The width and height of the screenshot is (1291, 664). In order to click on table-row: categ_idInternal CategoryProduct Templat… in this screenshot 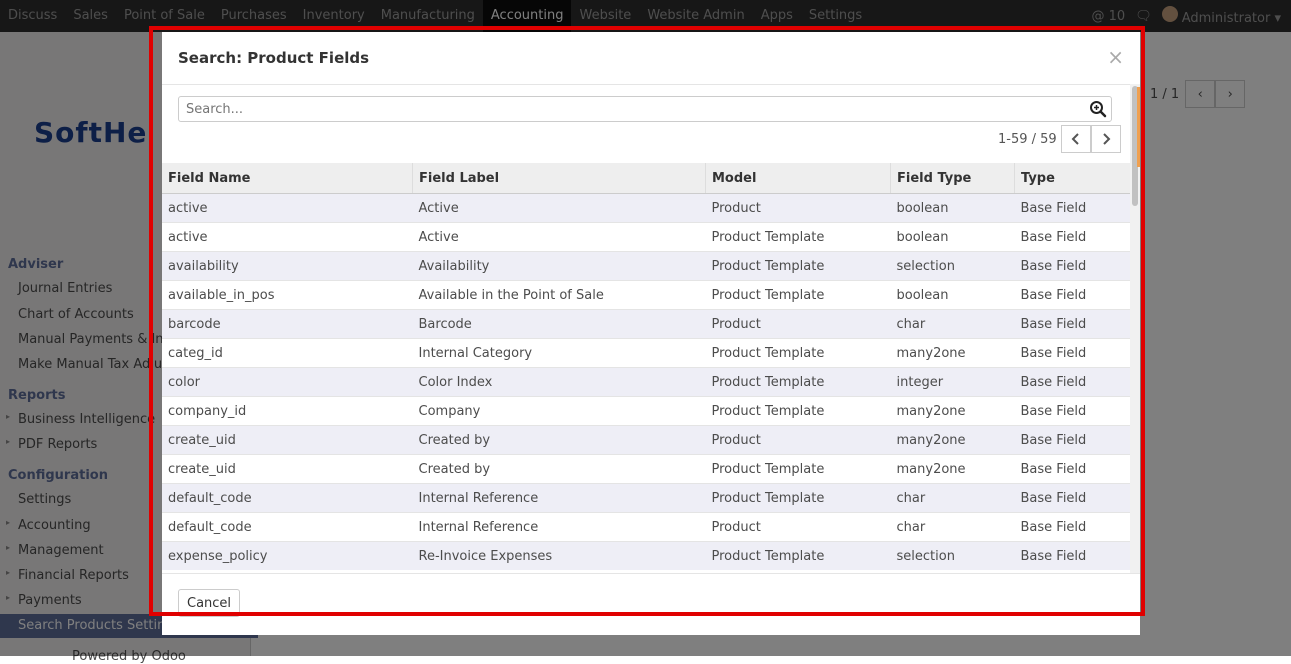, I will do `click(646, 353)`.